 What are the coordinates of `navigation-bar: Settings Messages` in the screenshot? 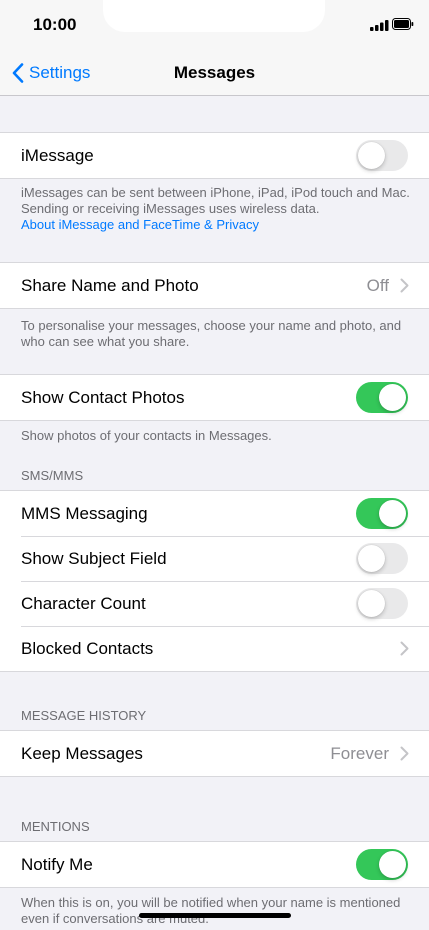 It's located at (214, 73).